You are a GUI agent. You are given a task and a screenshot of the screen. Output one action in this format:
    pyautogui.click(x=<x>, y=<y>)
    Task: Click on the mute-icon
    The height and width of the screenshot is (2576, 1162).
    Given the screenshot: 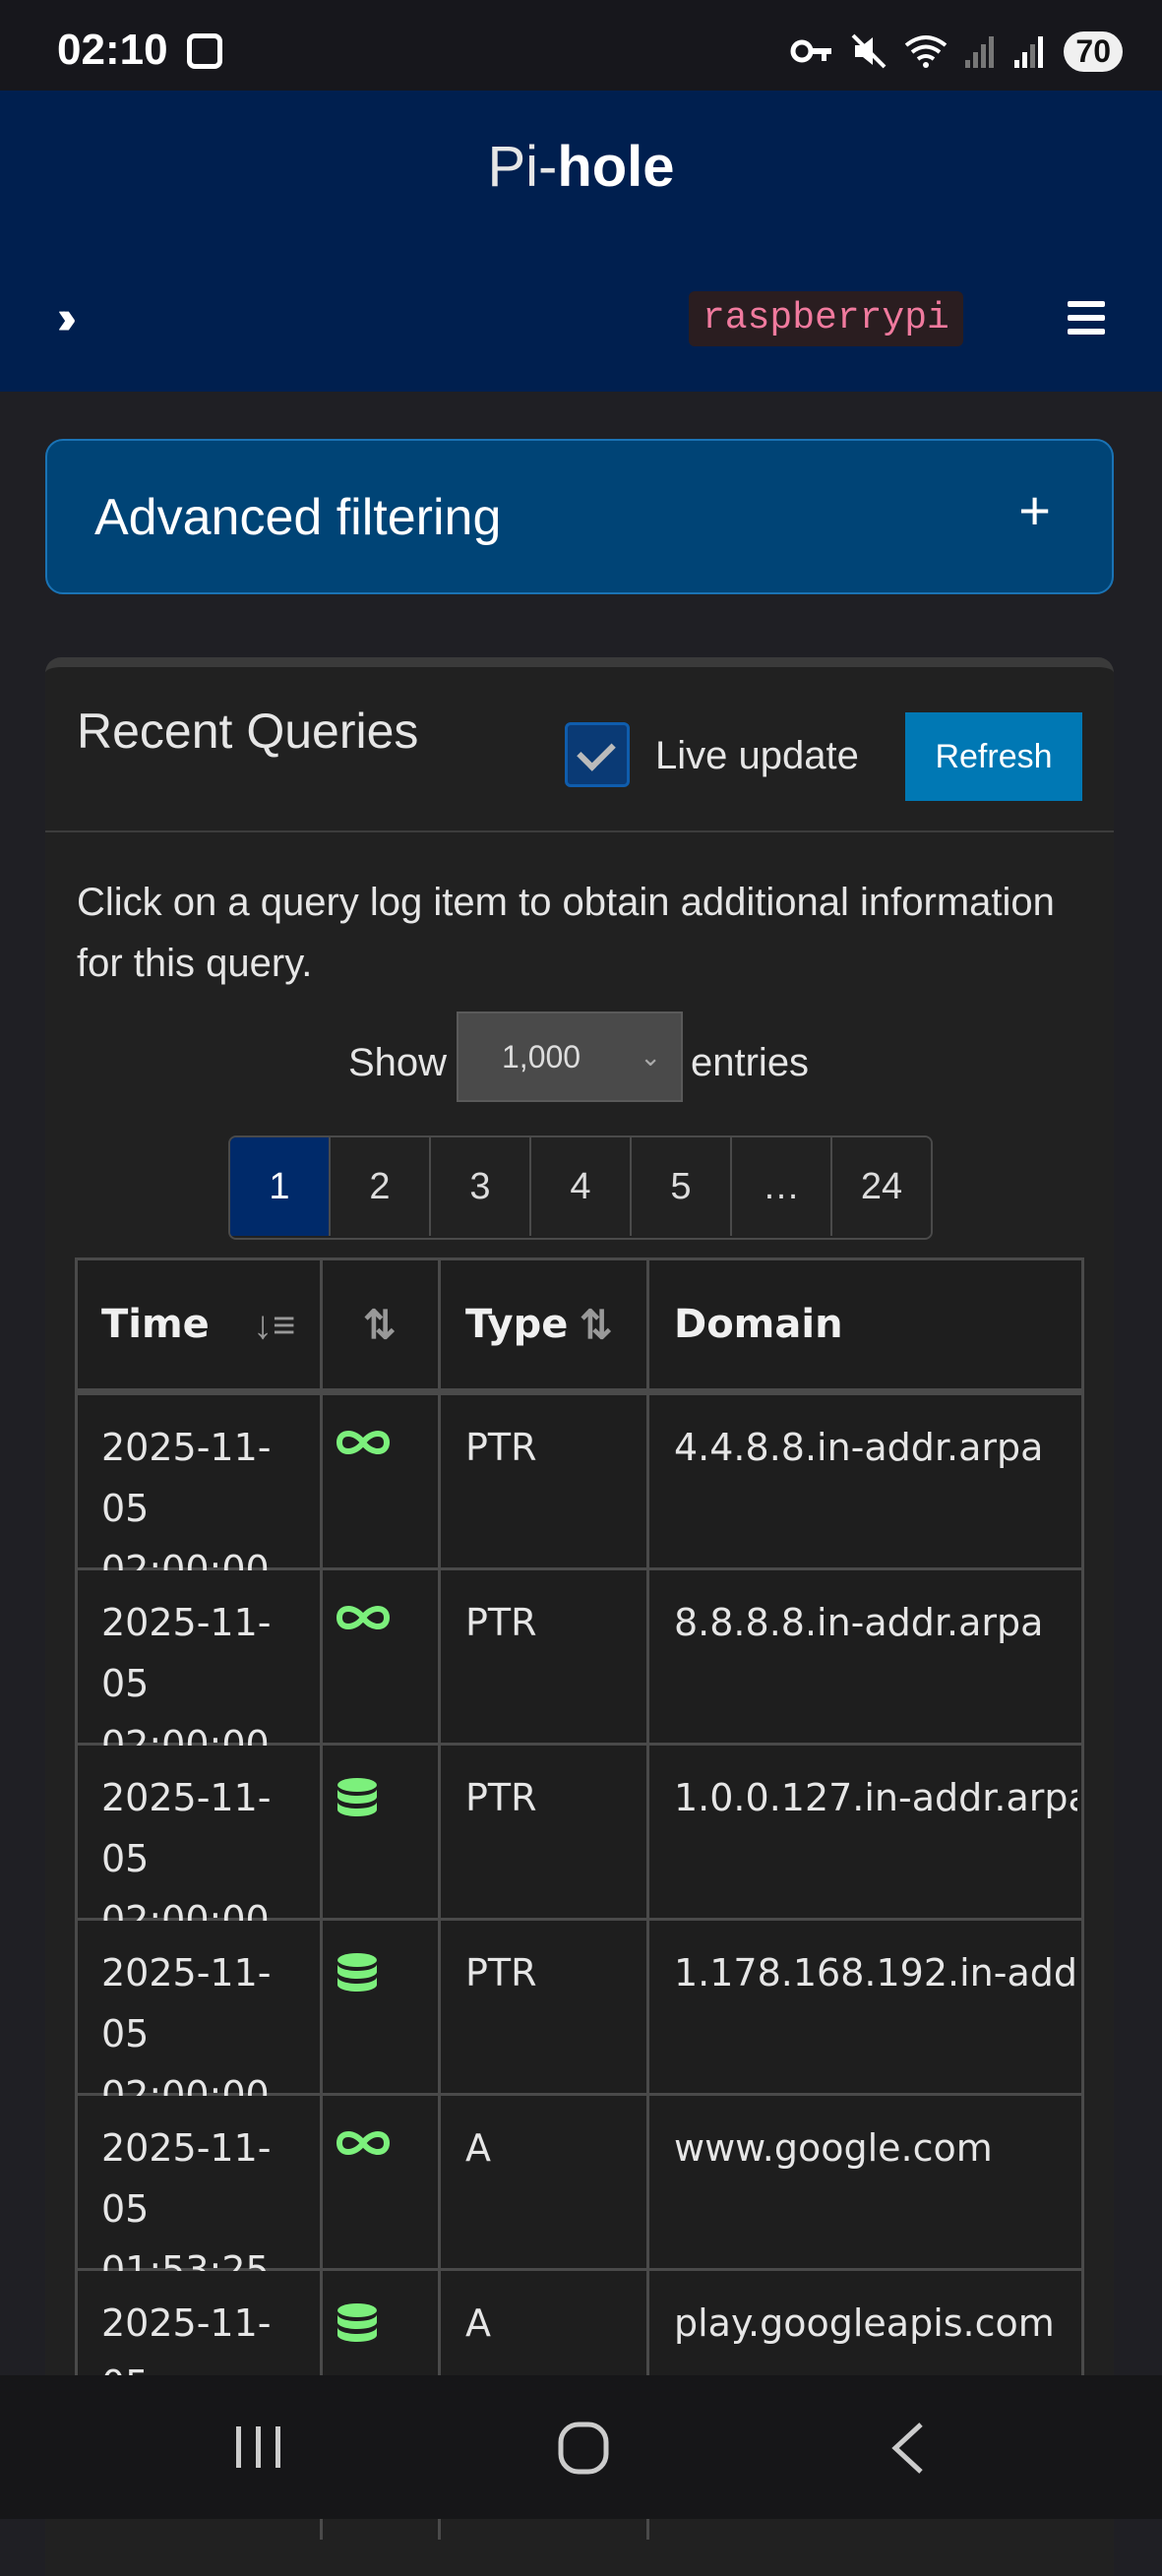 What is the action you would take?
    pyautogui.click(x=869, y=51)
    